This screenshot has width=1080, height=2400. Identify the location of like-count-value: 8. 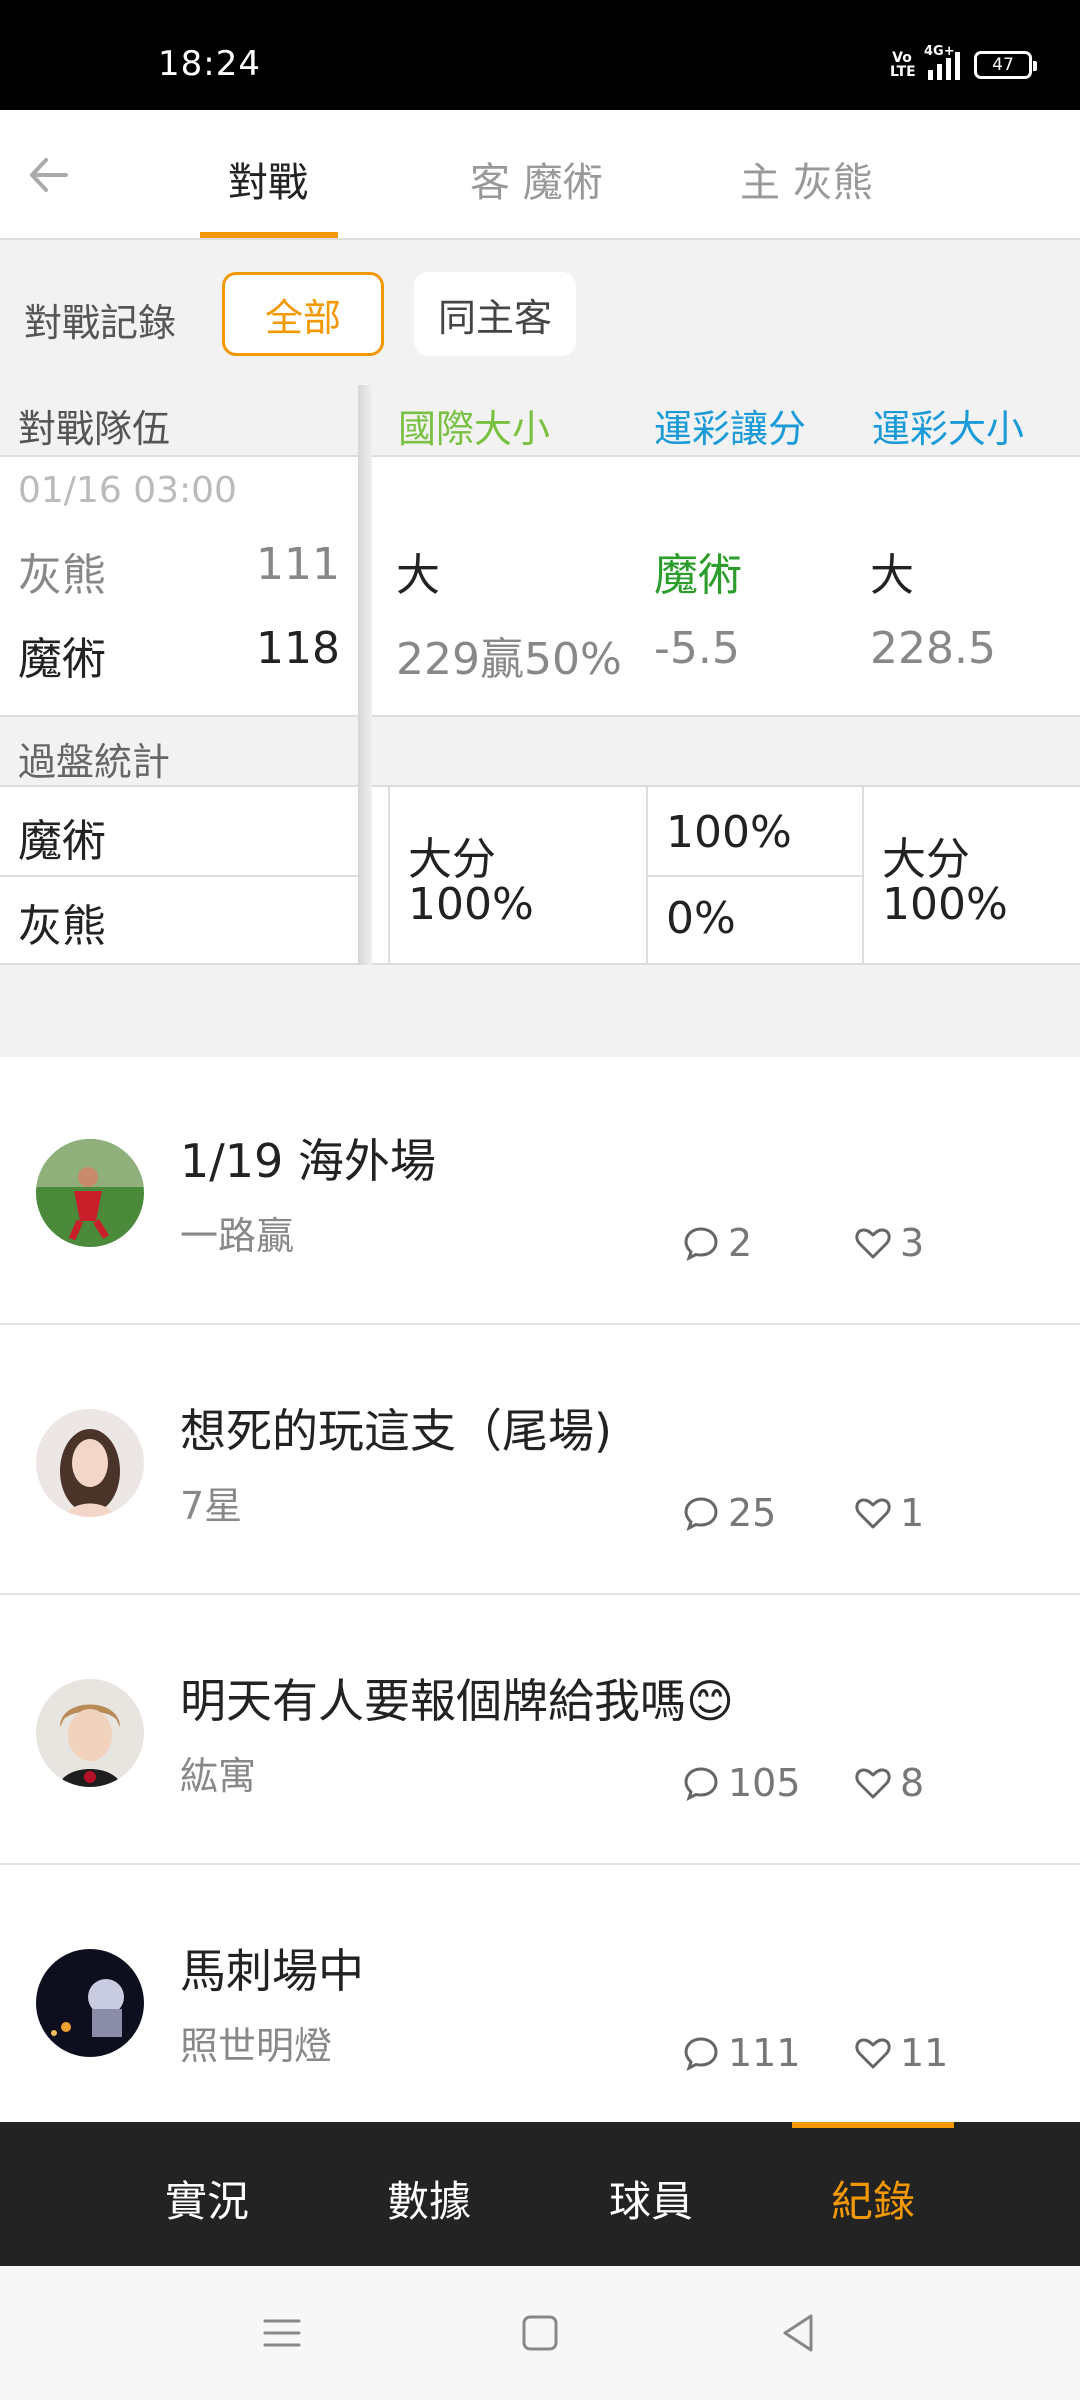
(912, 1783).